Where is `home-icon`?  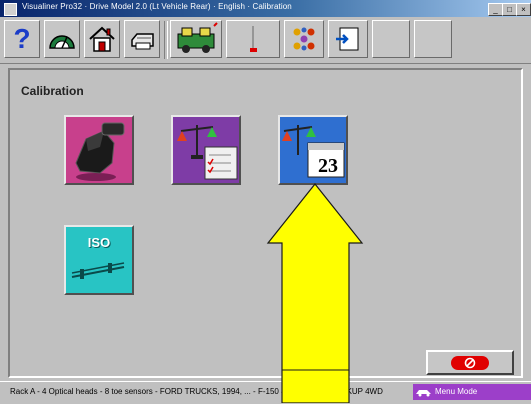 home-icon is located at coordinates (102, 39).